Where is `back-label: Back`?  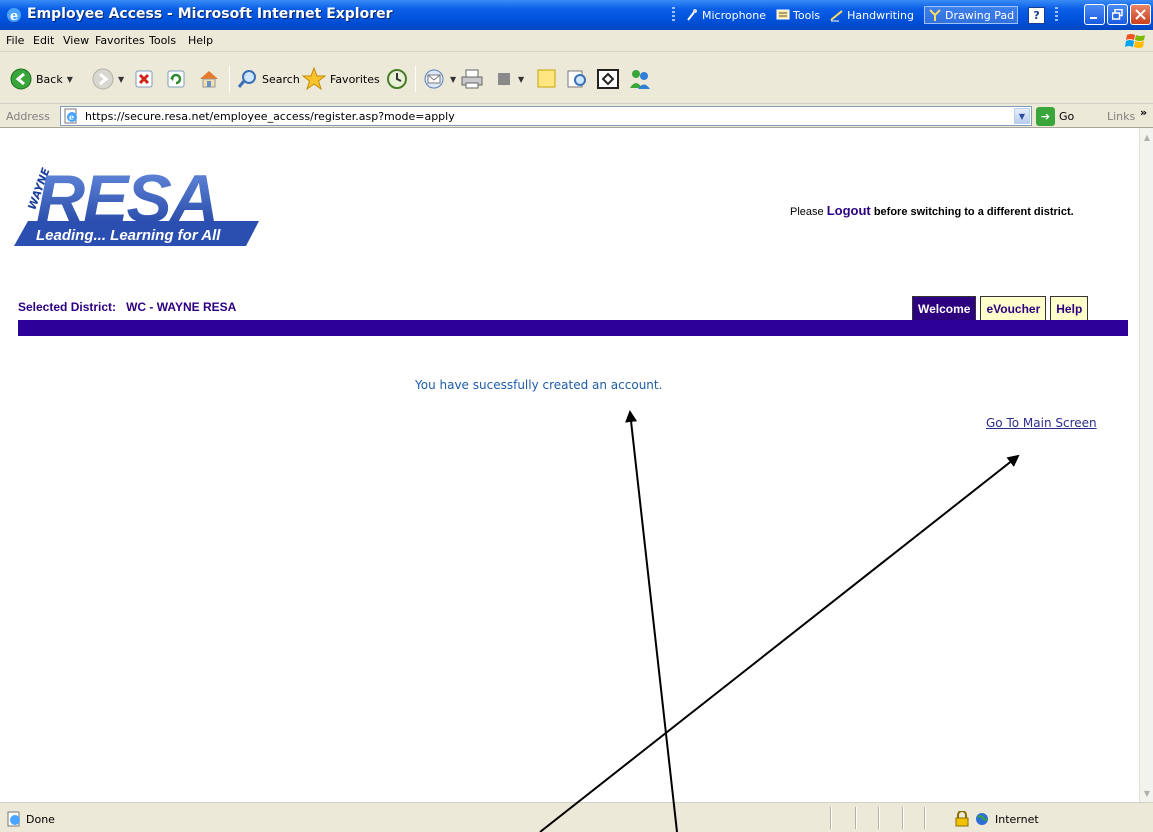 back-label: Back is located at coordinates (49, 79).